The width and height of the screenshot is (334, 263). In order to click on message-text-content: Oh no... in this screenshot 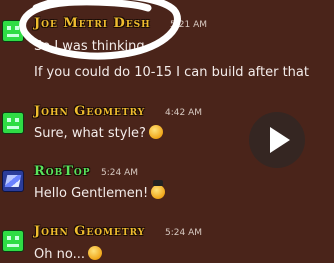, I will do `click(59, 254)`.